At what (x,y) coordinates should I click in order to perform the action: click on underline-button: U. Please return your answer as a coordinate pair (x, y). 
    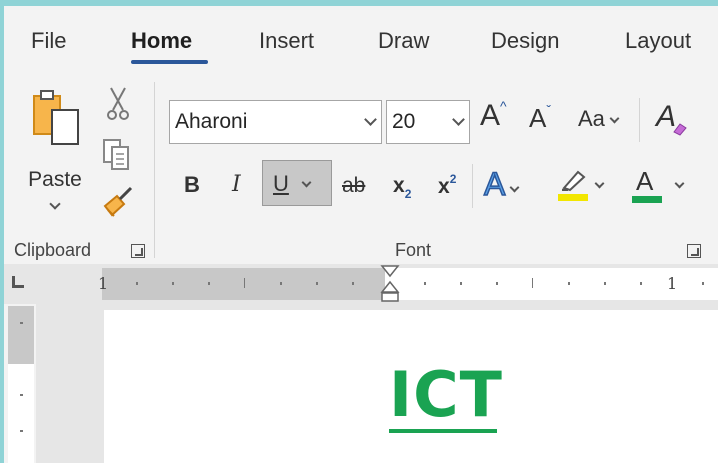
    Looking at the image, I should click on (297, 183).